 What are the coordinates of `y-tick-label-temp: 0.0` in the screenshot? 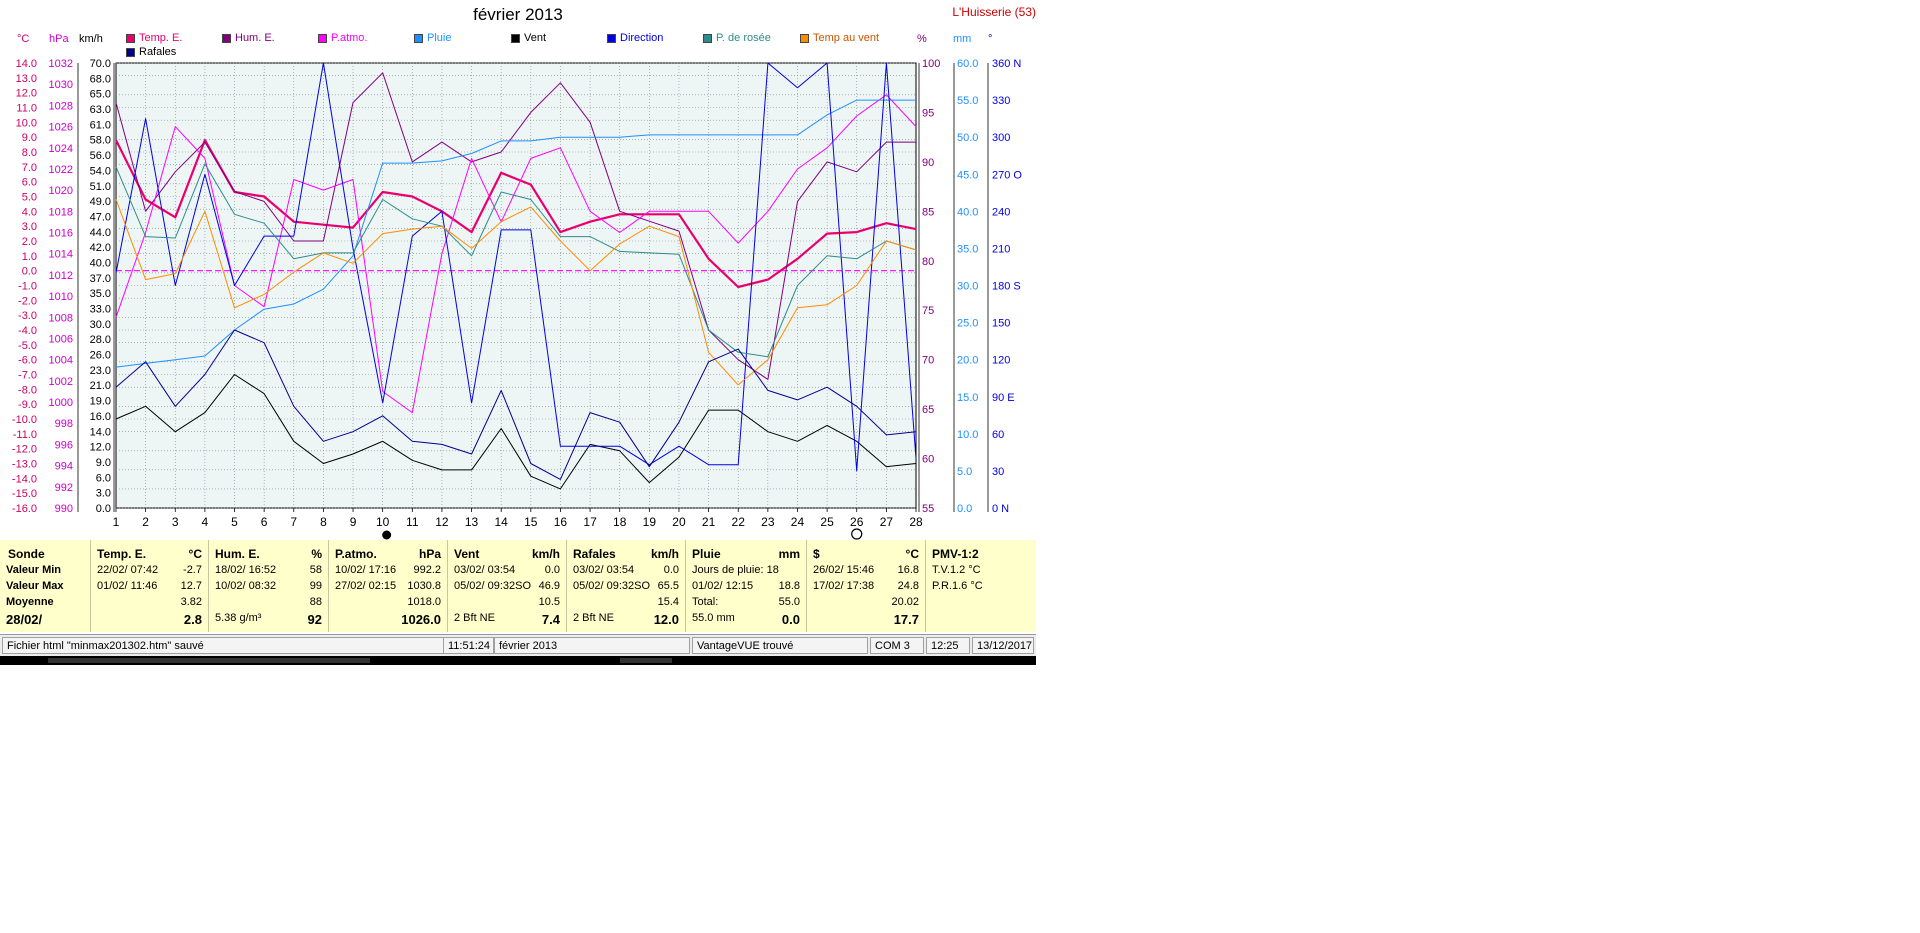 It's located at (29, 272).